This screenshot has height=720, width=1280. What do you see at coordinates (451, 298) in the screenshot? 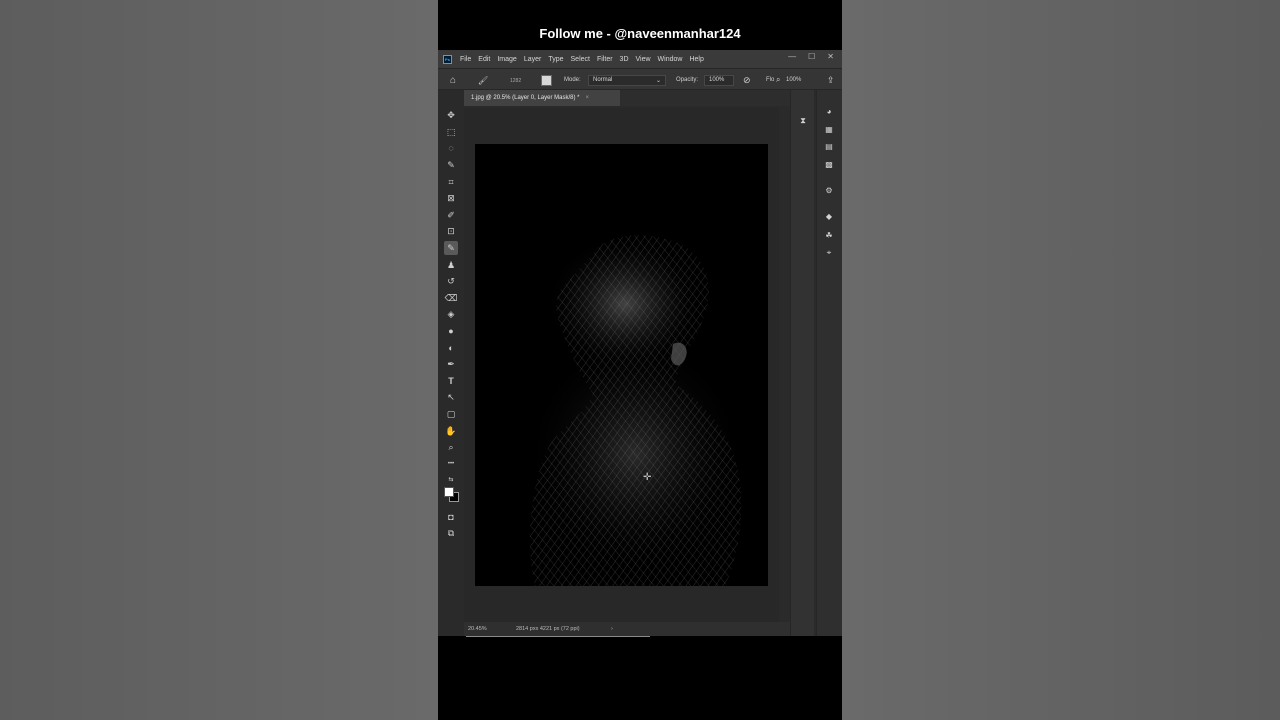
I see `eraser-tool-icon: ⌫` at bounding box center [451, 298].